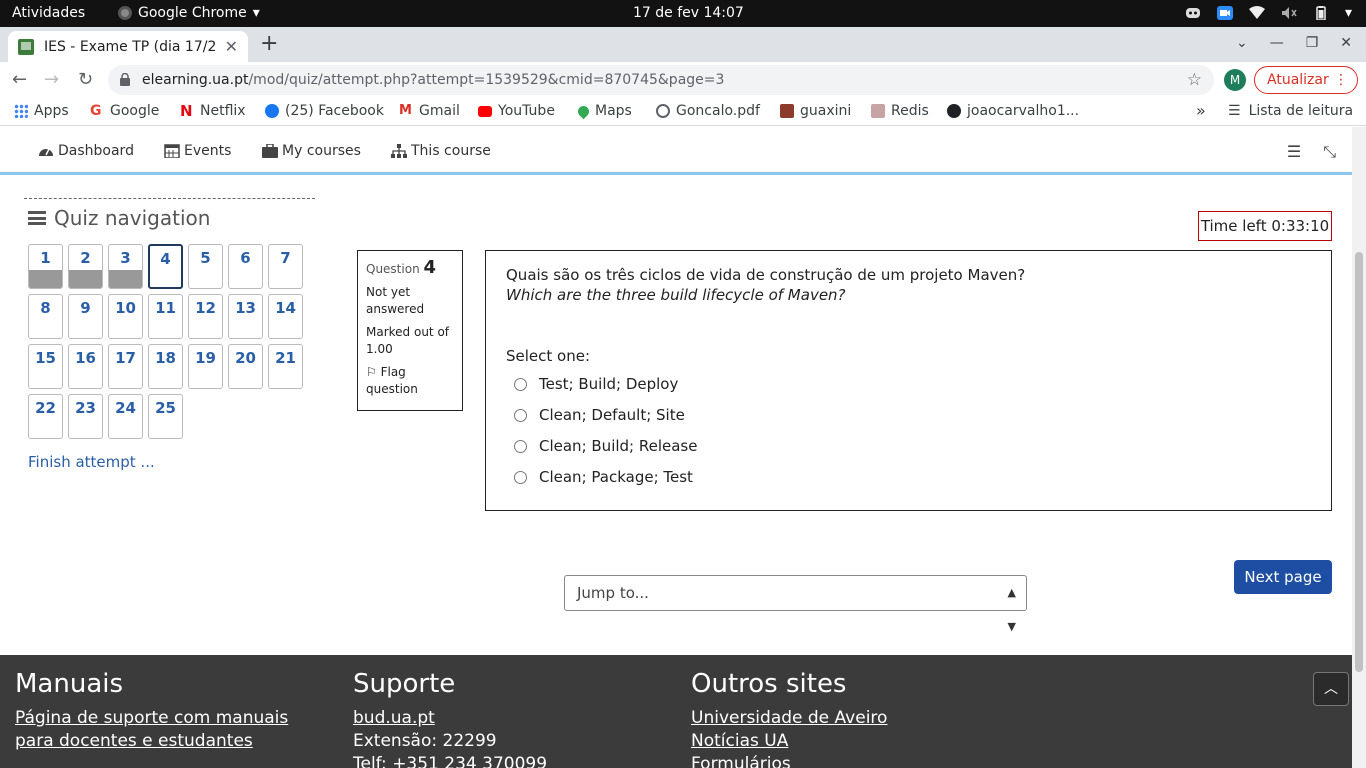  I want to click on activities-button: Atividades, so click(48, 13).